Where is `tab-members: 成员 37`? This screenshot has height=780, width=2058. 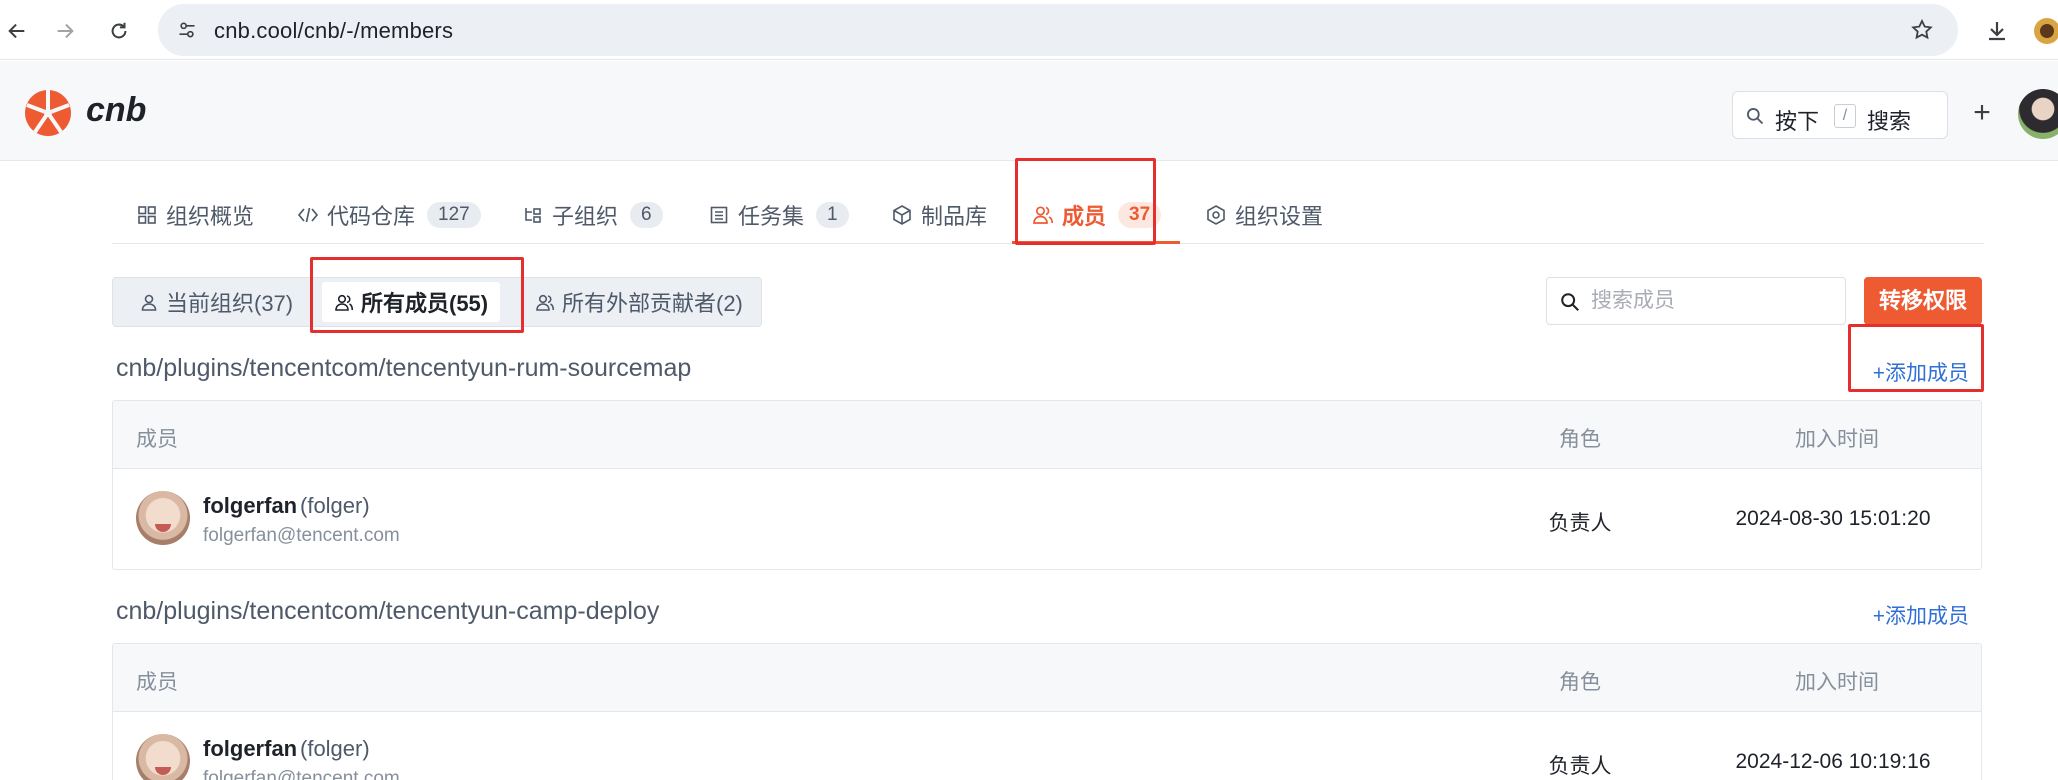
tab-members: 成员 37 is located at coordinates (1097, 215).